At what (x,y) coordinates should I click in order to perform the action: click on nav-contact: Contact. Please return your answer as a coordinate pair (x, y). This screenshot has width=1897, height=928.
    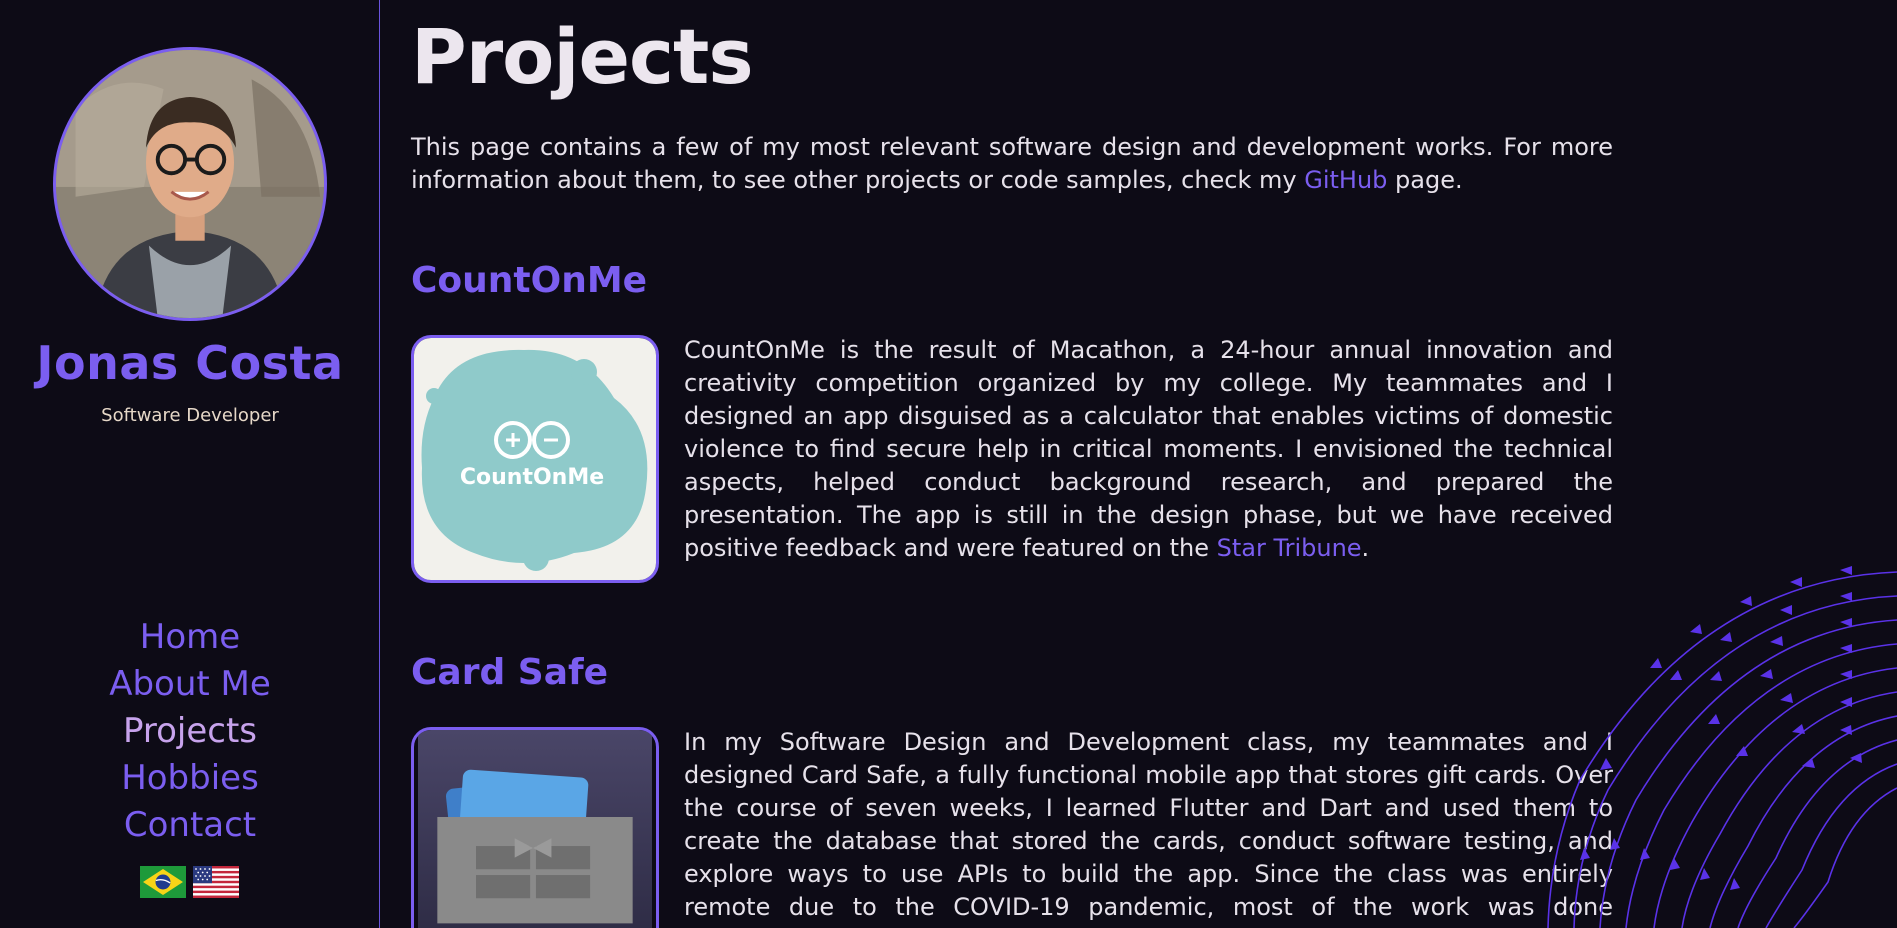
    Looking at the image, I should click on (190, 825).